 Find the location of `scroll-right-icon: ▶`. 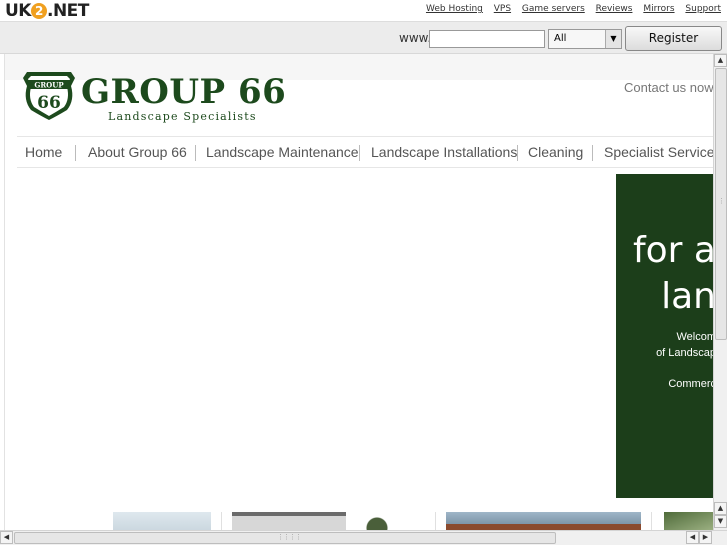

scroll-right-icon: ▶ is located at coordinates (705, 537).